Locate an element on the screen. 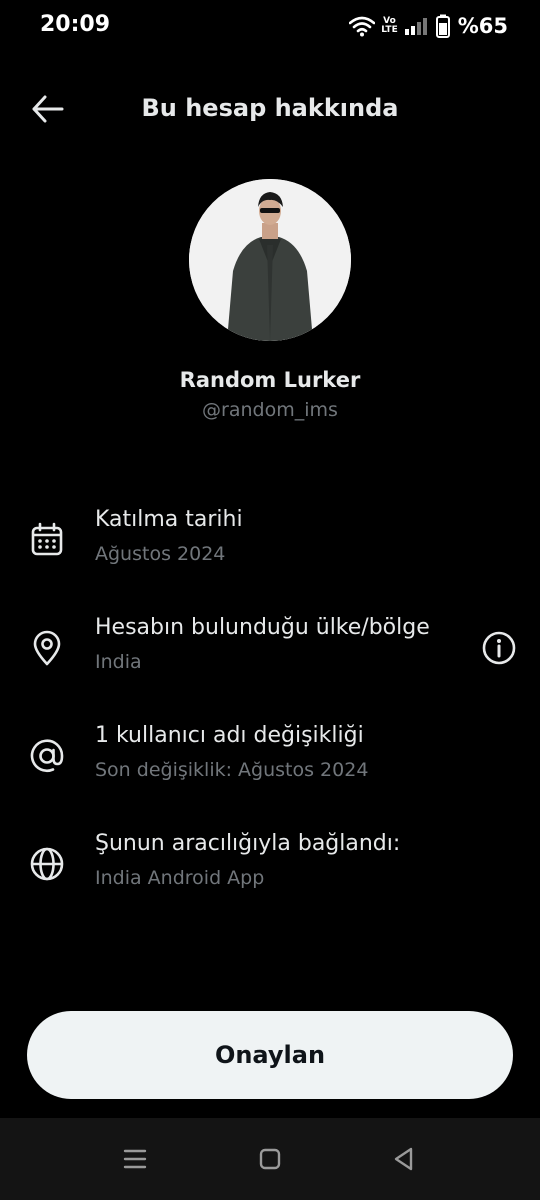  battery-percentage: %65 is located at coordinates (482, 26).